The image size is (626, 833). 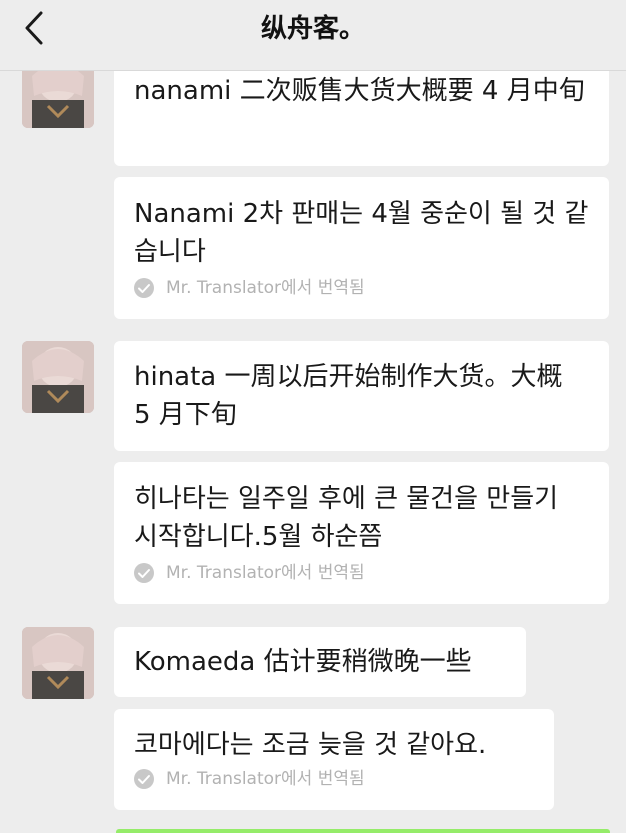 I want to click on translation-bubble: 코마에다는 조금 늦을 것 같아요. Mr. Translator에서 번역됨, so click(x=334, y=759).